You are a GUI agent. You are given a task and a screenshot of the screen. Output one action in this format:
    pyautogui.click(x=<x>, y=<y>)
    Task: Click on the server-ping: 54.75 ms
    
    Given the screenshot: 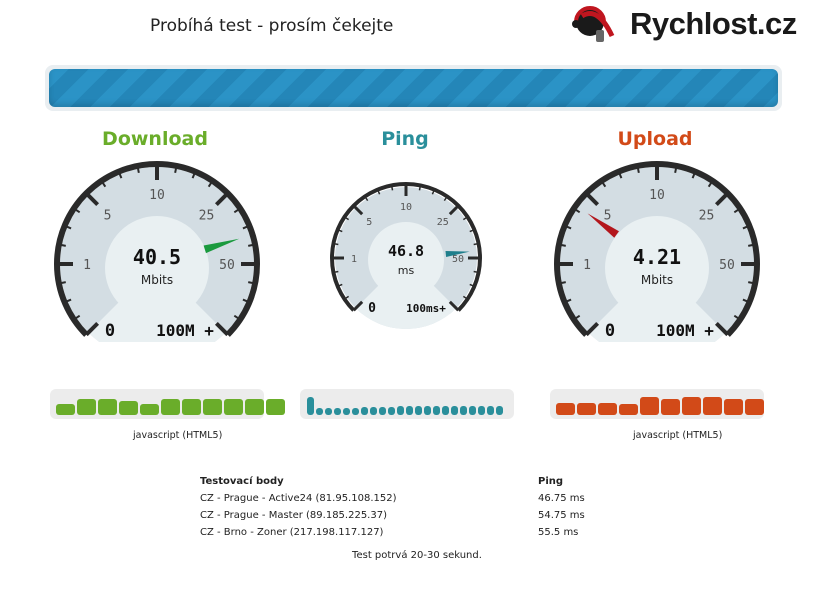 What is the action you would take?
    pyautogui.click(x=561, y=515)
    